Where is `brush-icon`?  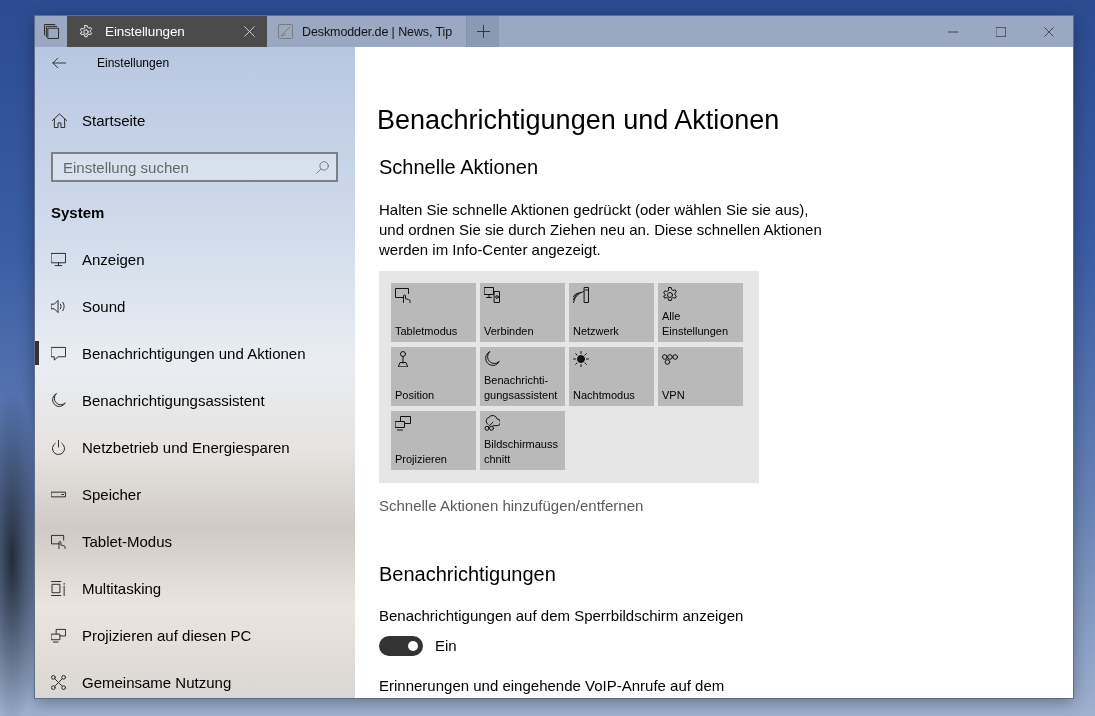 brush-icon is located at coordinates (285, 31).